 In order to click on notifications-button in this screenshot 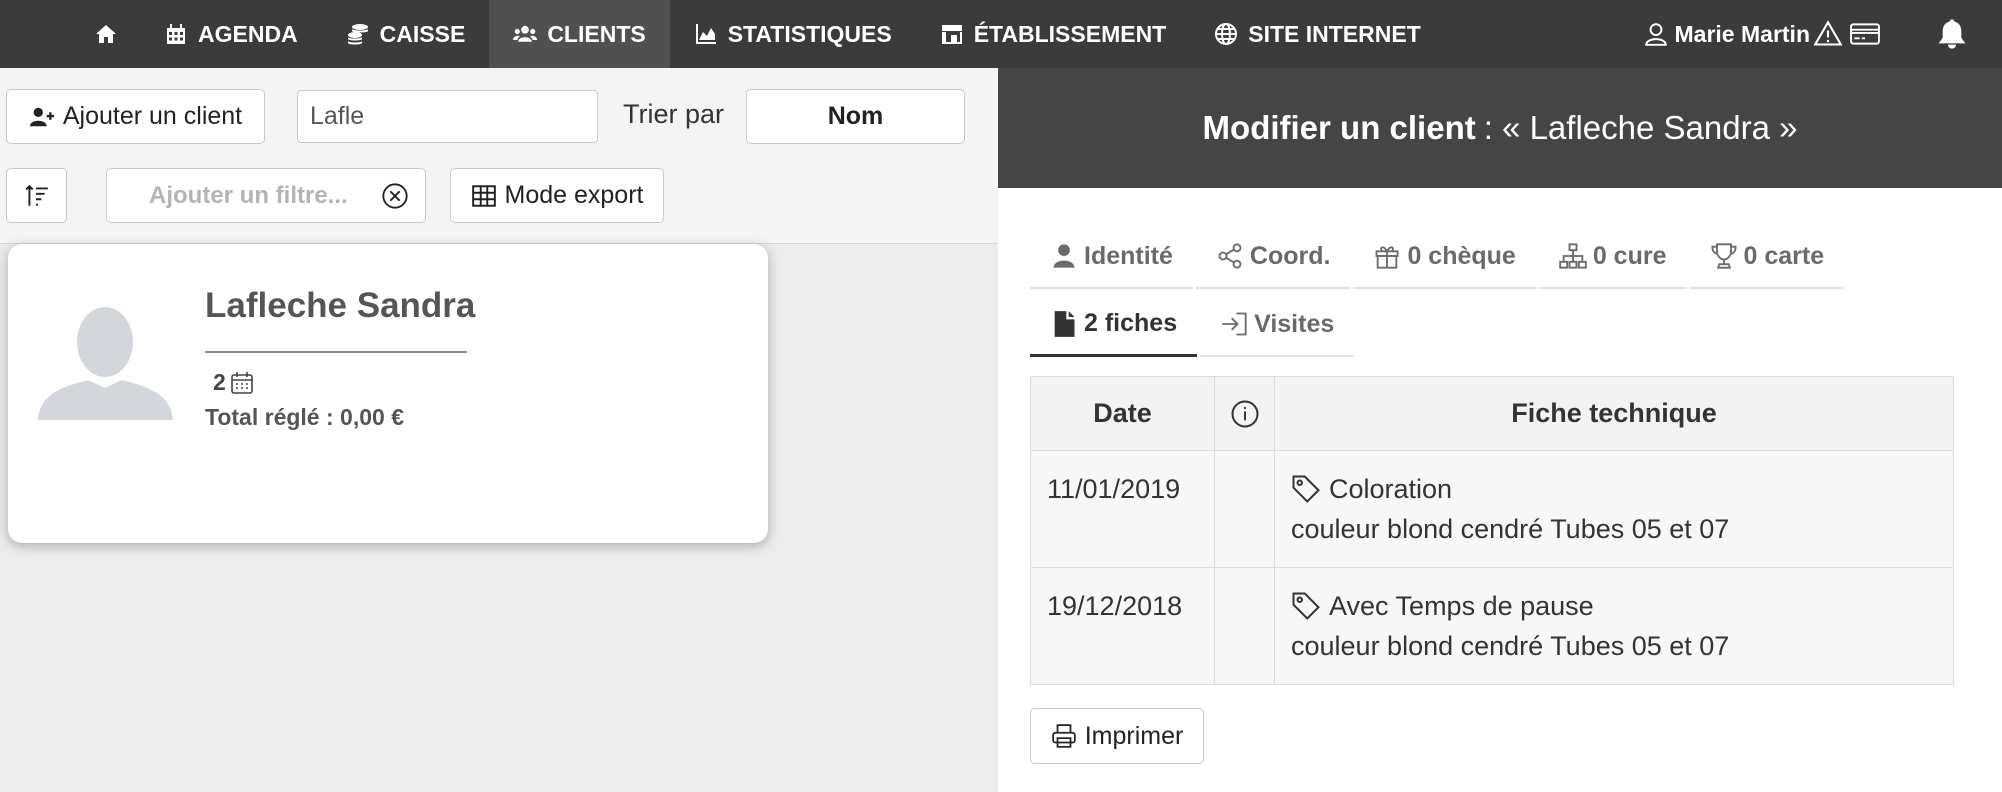, I will do `click(1952, 34)`.